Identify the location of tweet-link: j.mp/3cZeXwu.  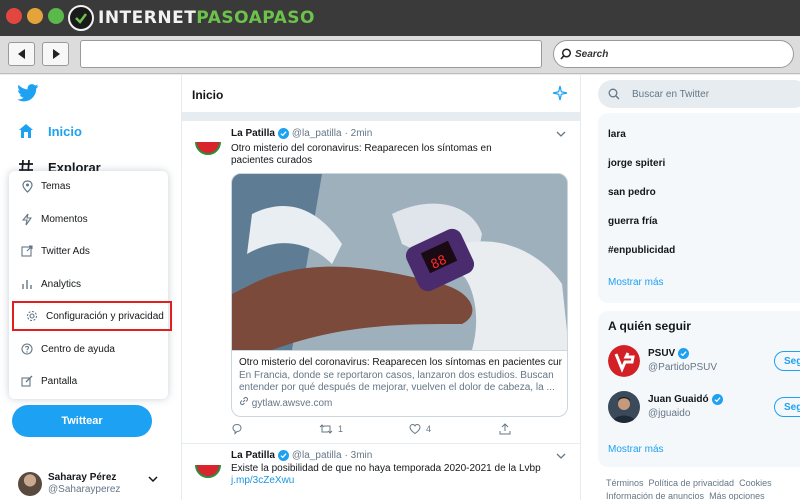
(381, 481).